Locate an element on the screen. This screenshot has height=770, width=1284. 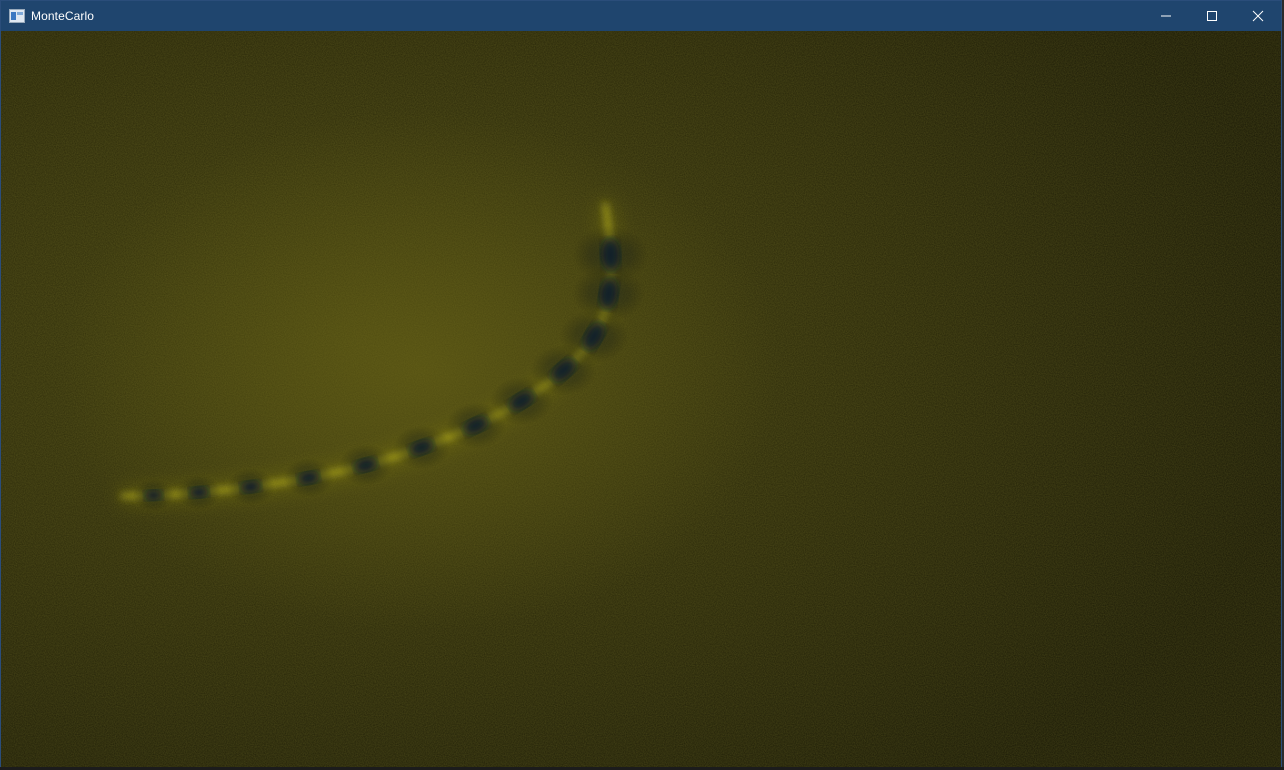
window-title: MonteCarlo is located at coordinates (63, 16).